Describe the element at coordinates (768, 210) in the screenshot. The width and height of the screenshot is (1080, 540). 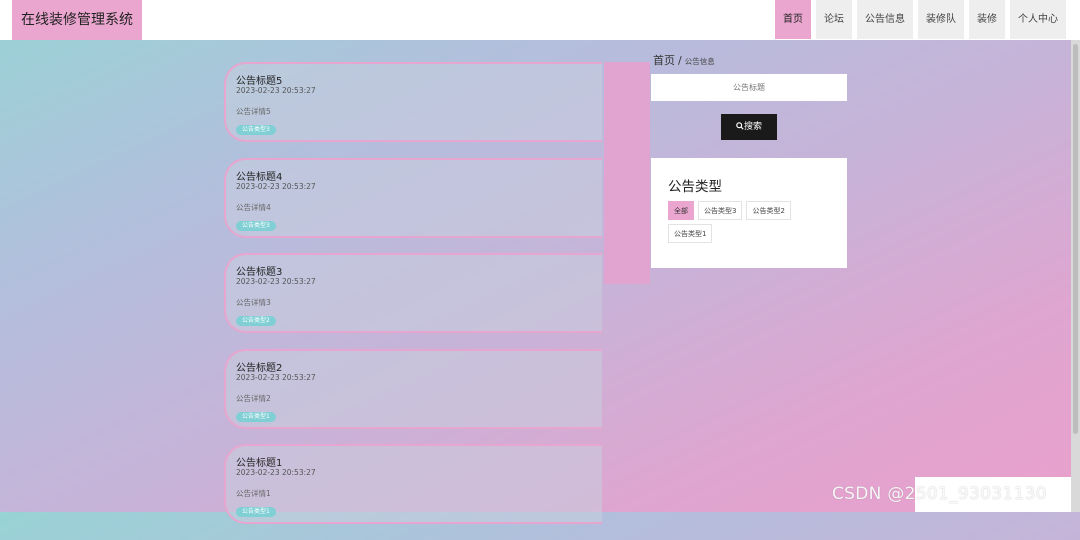
I see `type-filter-2: 公告类型2` at that location.